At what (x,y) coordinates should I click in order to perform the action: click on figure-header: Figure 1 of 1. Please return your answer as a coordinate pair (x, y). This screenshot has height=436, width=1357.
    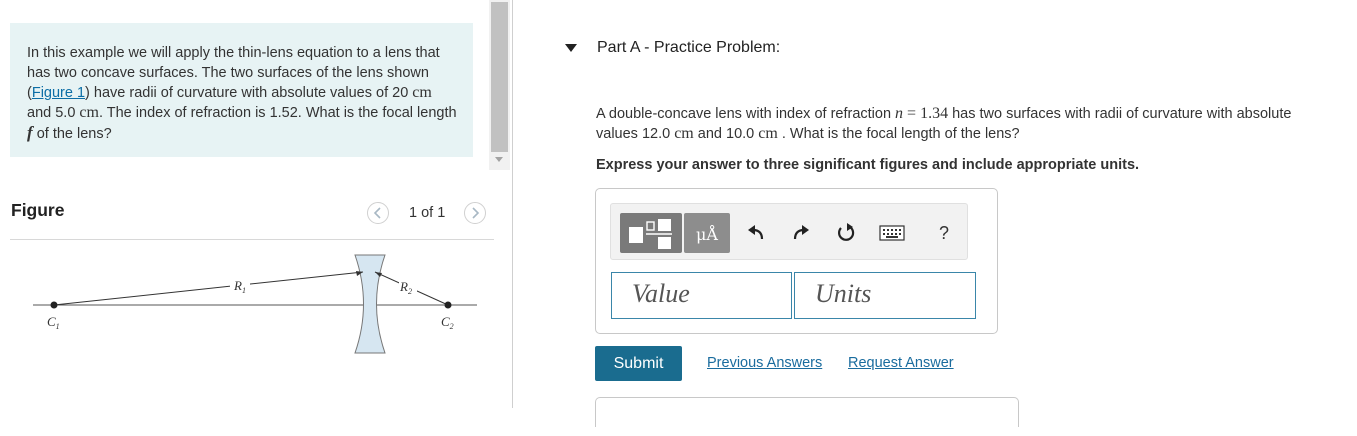
    Looking at the image, I should click on (252, 219).